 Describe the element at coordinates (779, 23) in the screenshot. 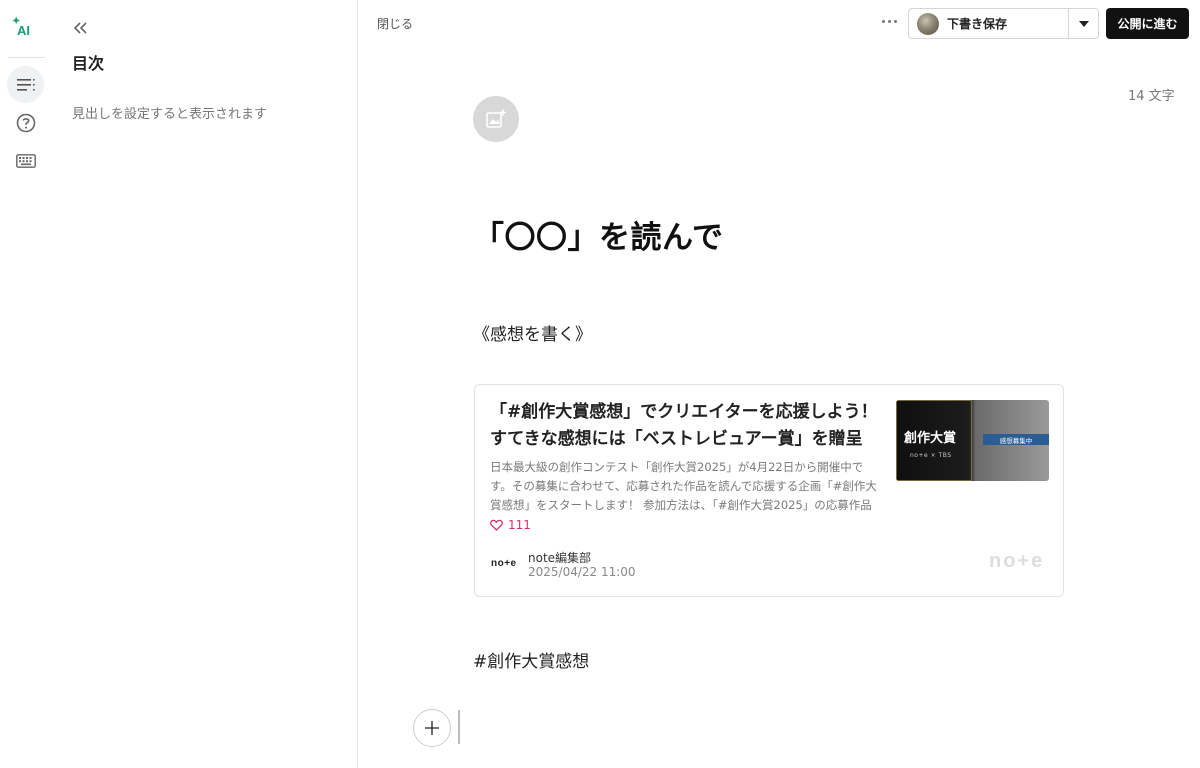

I see `editor-topbar: 閉じる 下書き保存 公開に進む` at that location.